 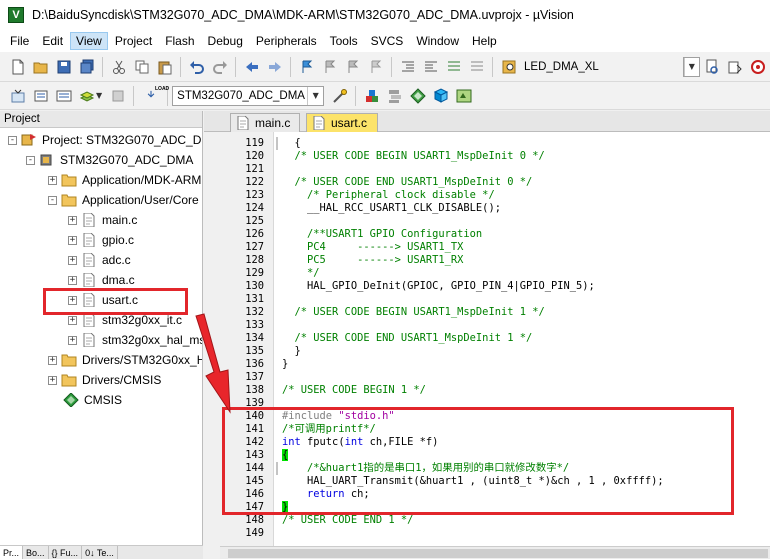 I want to click on code-line: 137, so click(x=487, y=377).